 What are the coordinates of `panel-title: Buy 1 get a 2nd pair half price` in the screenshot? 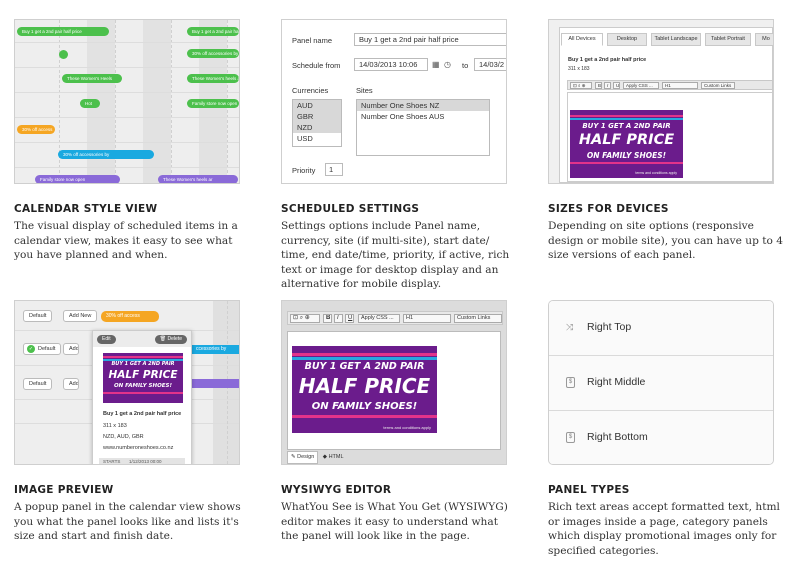 It's located at (607, 60).